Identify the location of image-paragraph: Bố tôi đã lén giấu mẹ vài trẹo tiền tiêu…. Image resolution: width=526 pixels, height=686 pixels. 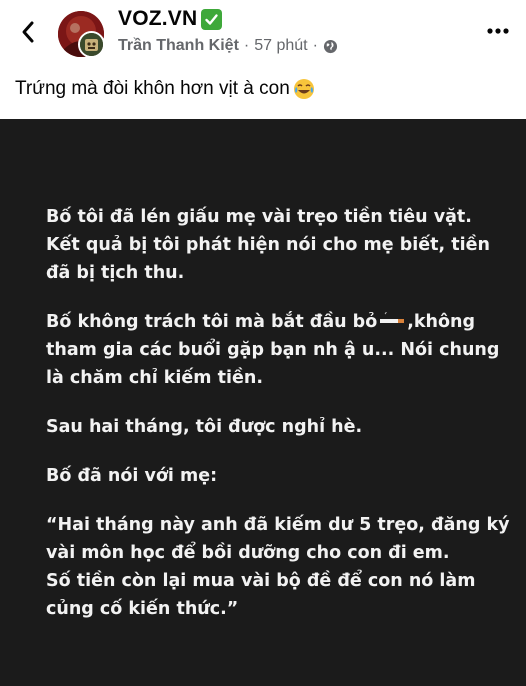
(268, 245).